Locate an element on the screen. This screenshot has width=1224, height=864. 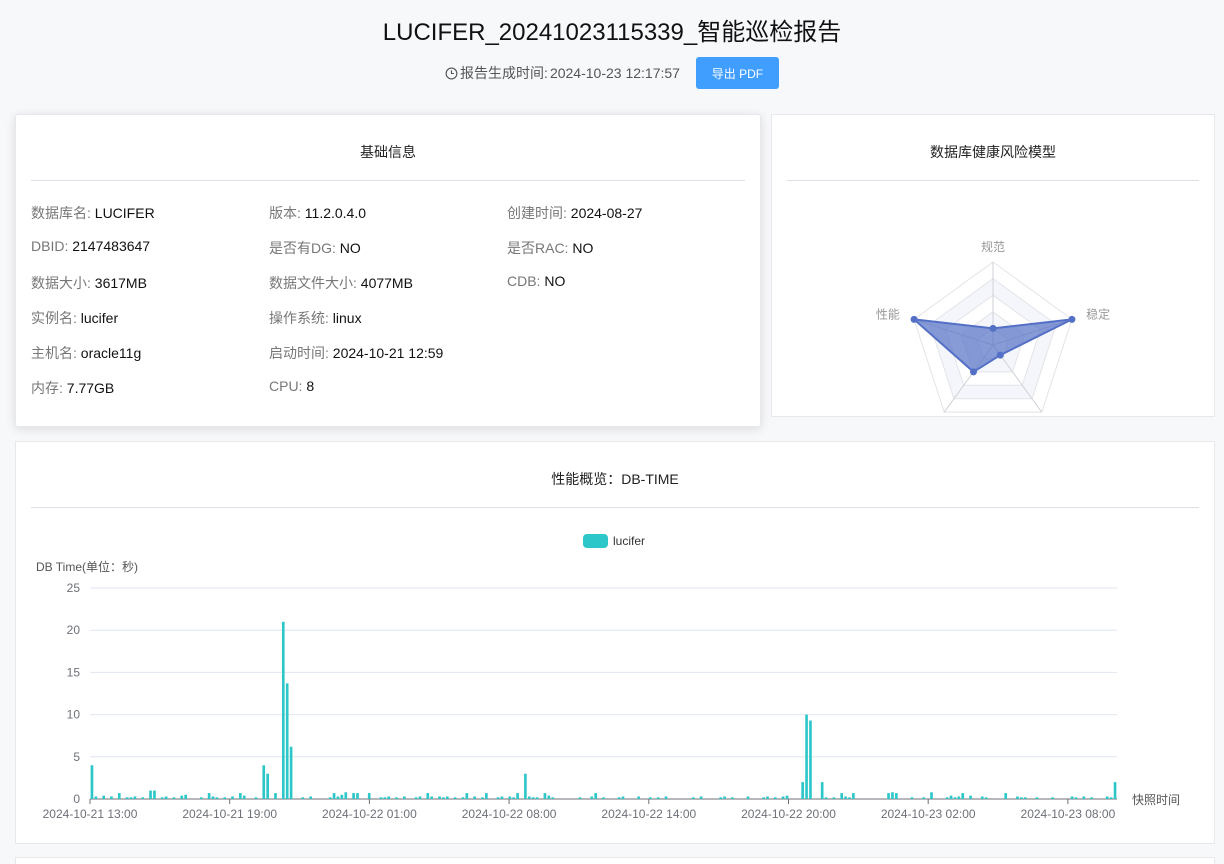
export-pdf-button: 导出 PDF is located at coordinates (737, 73).